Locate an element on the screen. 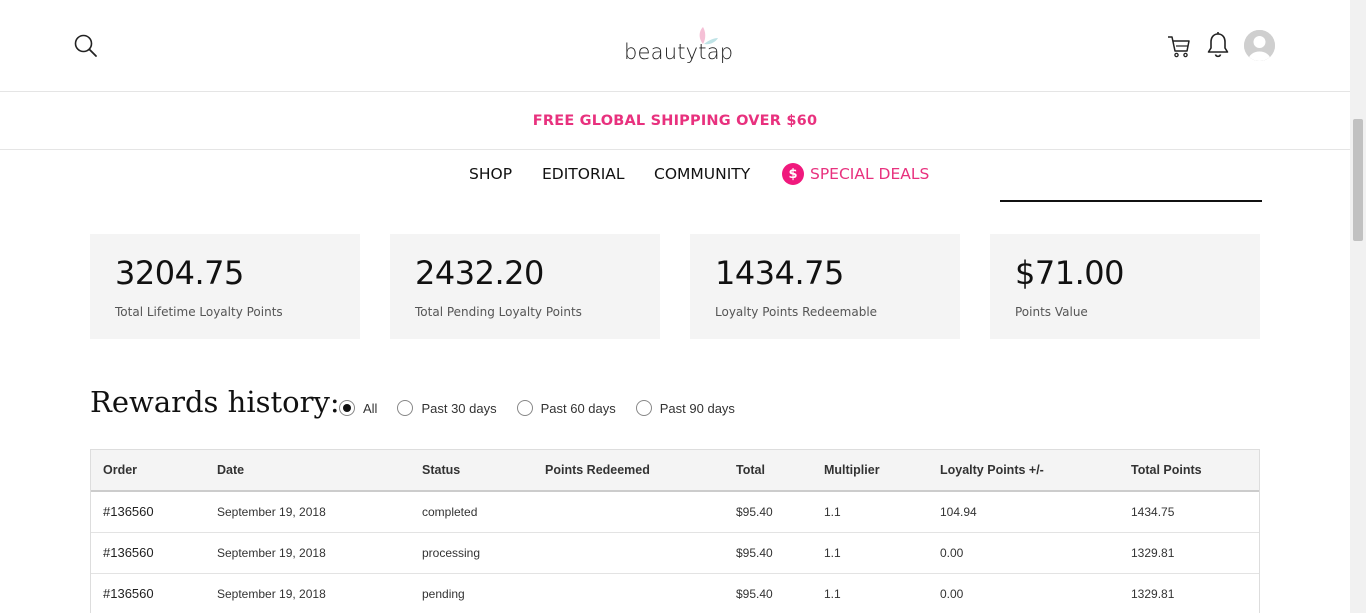  stat-label: Total Lifetime Loyalty Points is located at coordinates (199, 312).